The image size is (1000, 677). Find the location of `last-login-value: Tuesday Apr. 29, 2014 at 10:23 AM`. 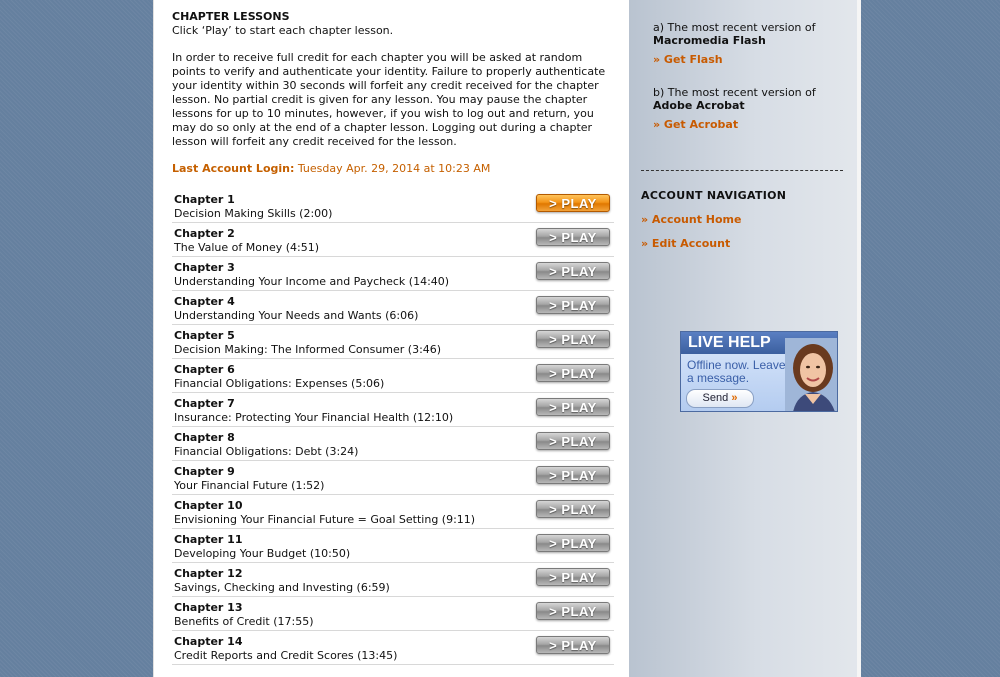

last-login-value: Tuesday Apr. 29, 2014 at 10:23 AM is located at coordinates (394, 168).